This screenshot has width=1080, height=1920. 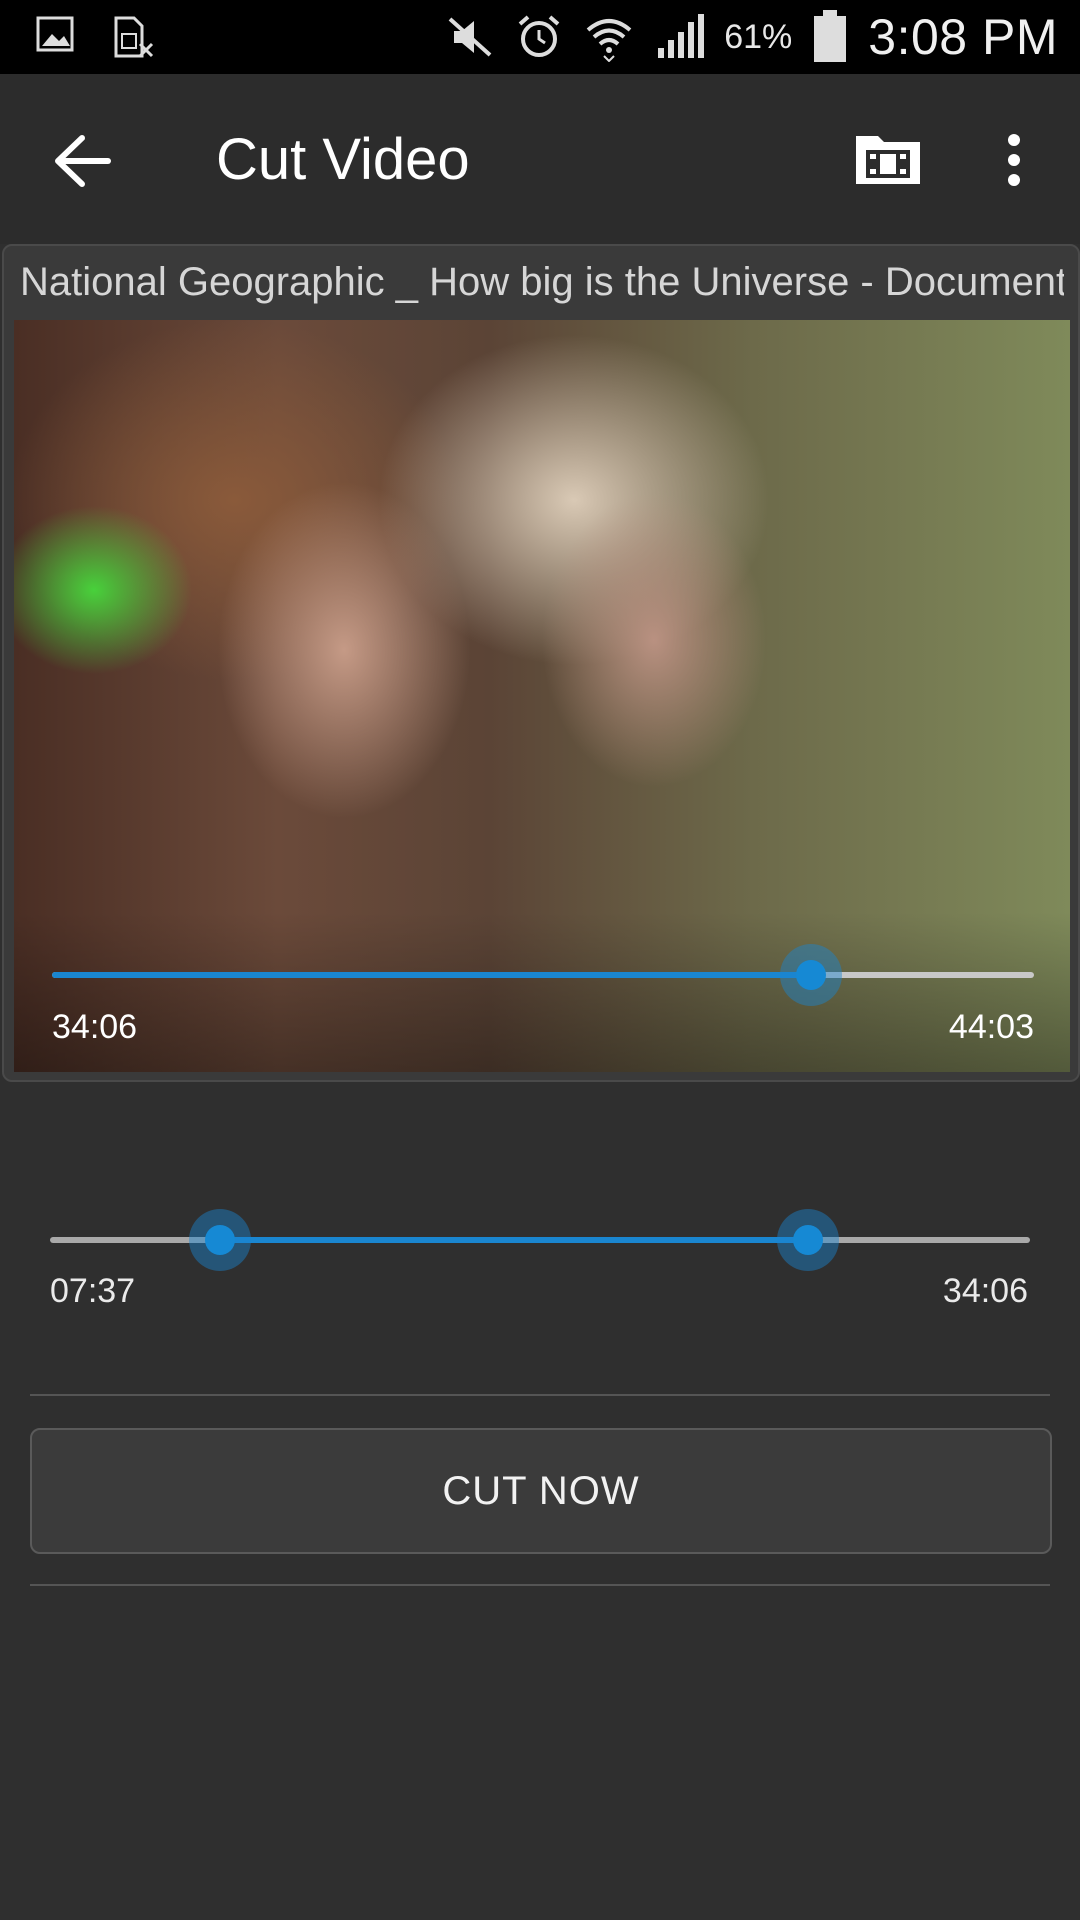 What do you see at coordinates (513, 1240) in the screenshot?
I see `cut-range-selection` at bounding box center [513, 1240].